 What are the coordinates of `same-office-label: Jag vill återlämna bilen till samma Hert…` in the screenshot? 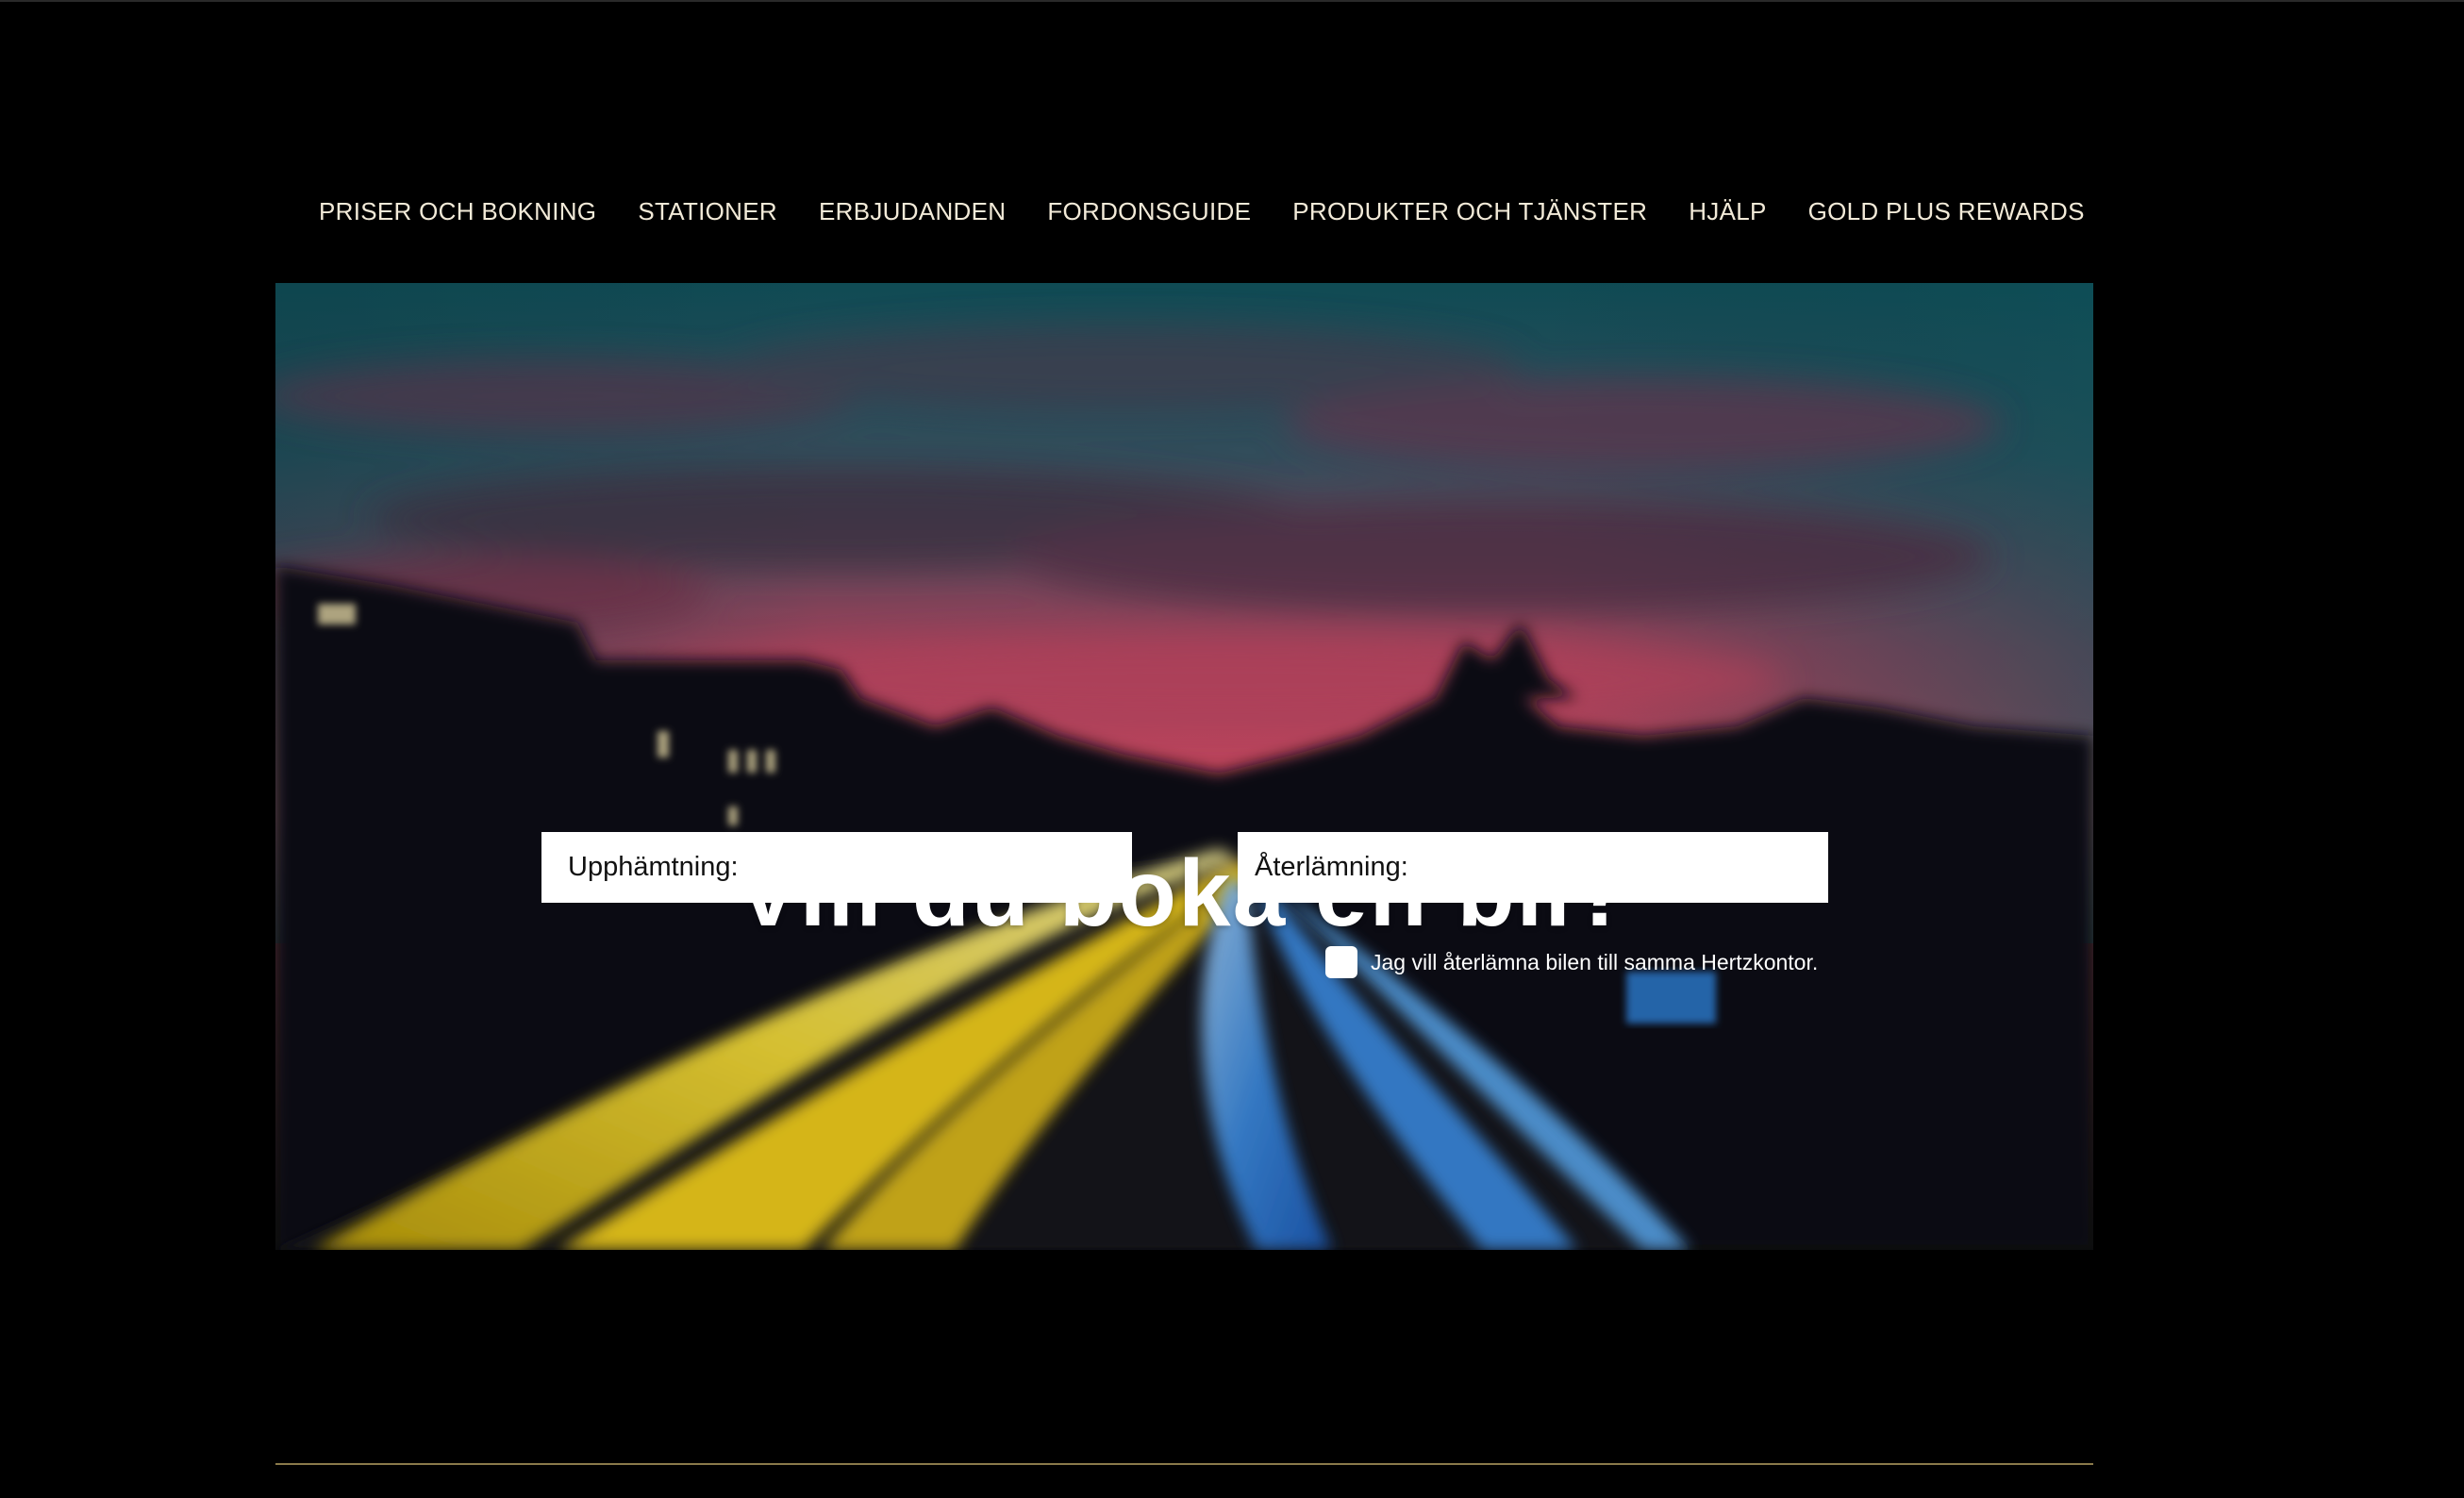 It's located at (1595, 963).